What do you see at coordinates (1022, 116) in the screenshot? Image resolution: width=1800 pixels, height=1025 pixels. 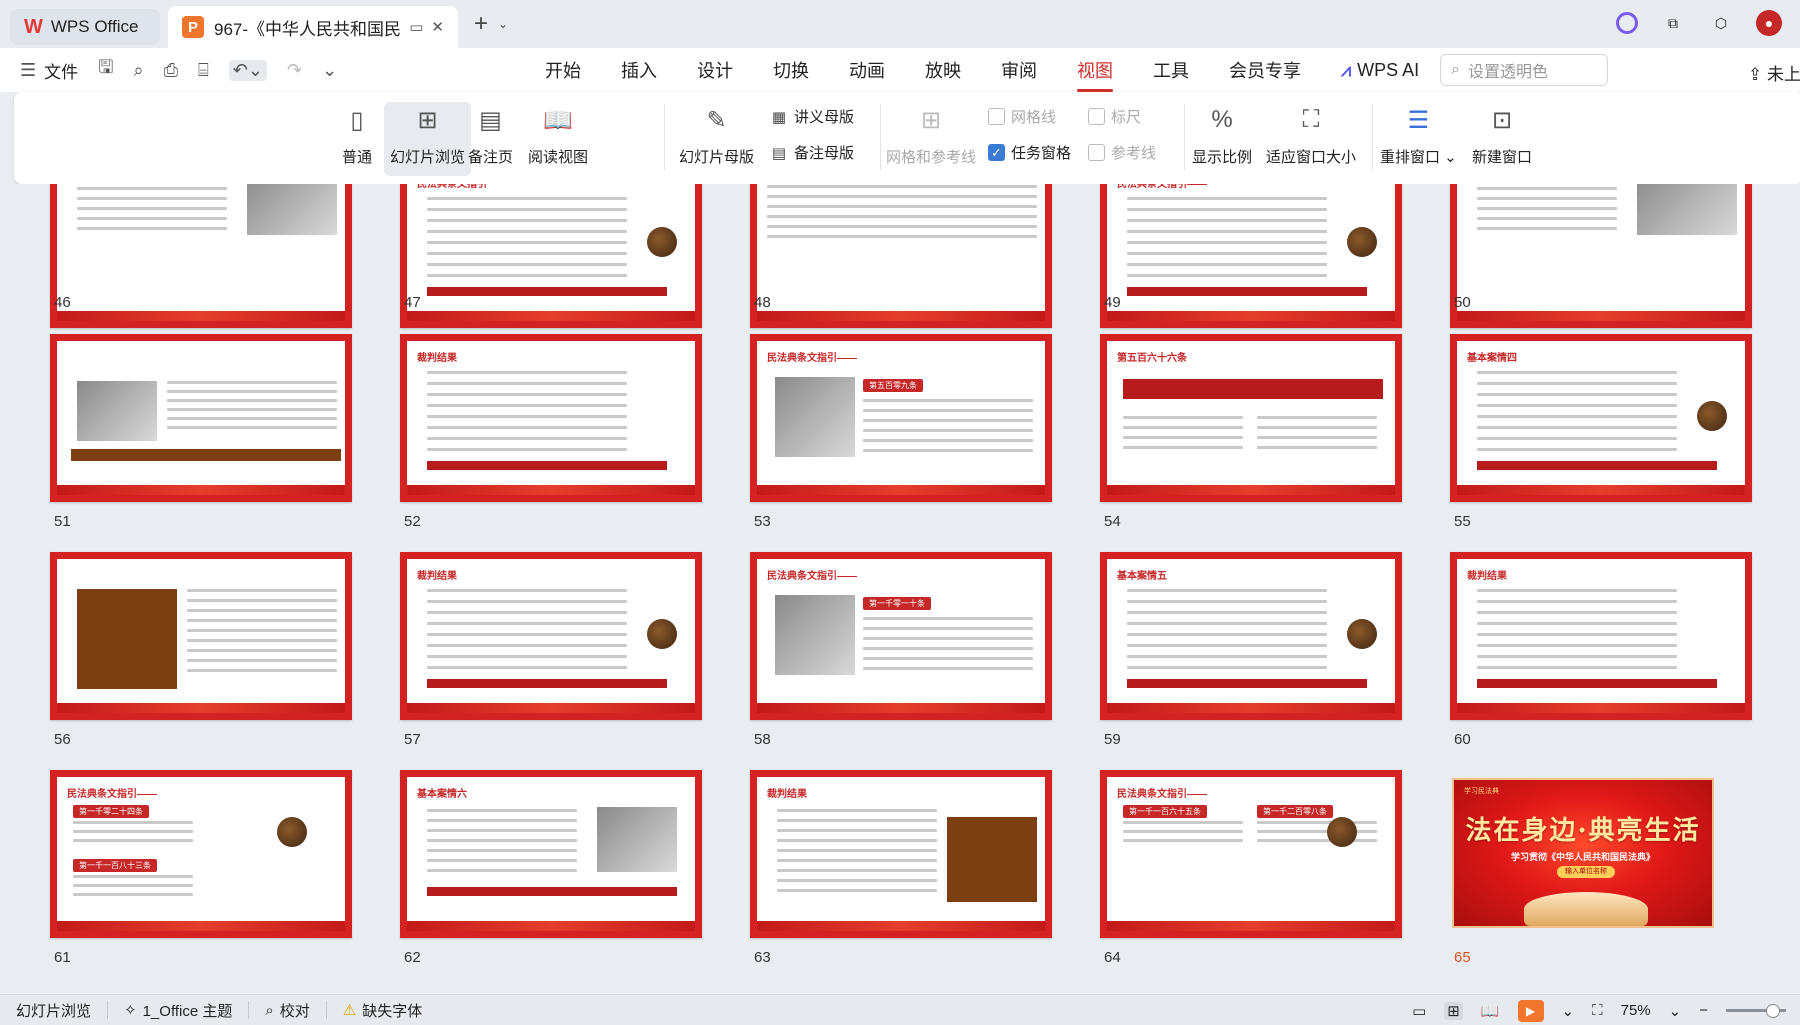 I see `gridlines-checkbox: 网格线` at bounding box center [1022, 116].